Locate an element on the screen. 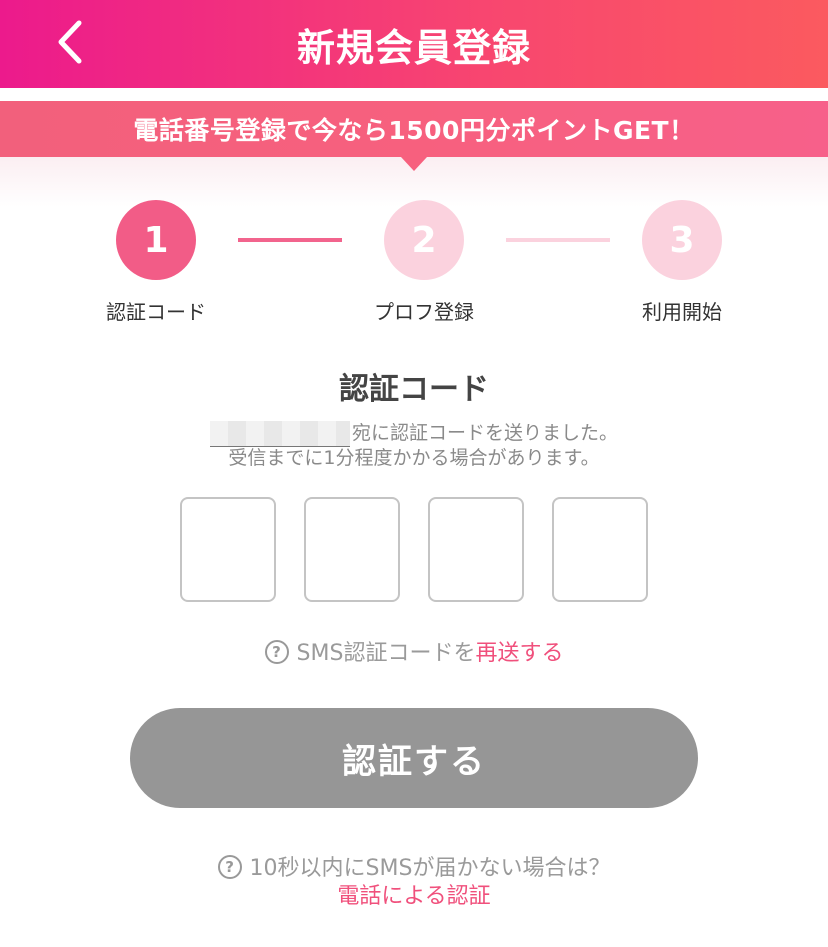 Image resolution: width=828 pixels, height=947 pixels. chevron-left-icon is located at coordinates (70, 44).